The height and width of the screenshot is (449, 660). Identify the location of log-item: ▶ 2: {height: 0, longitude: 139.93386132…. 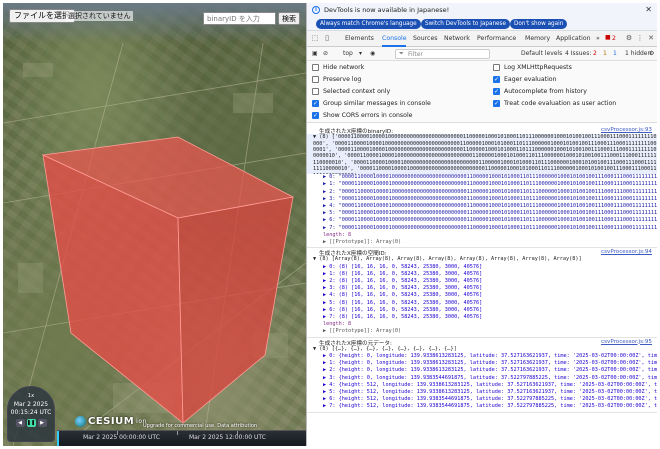
(482, 370).